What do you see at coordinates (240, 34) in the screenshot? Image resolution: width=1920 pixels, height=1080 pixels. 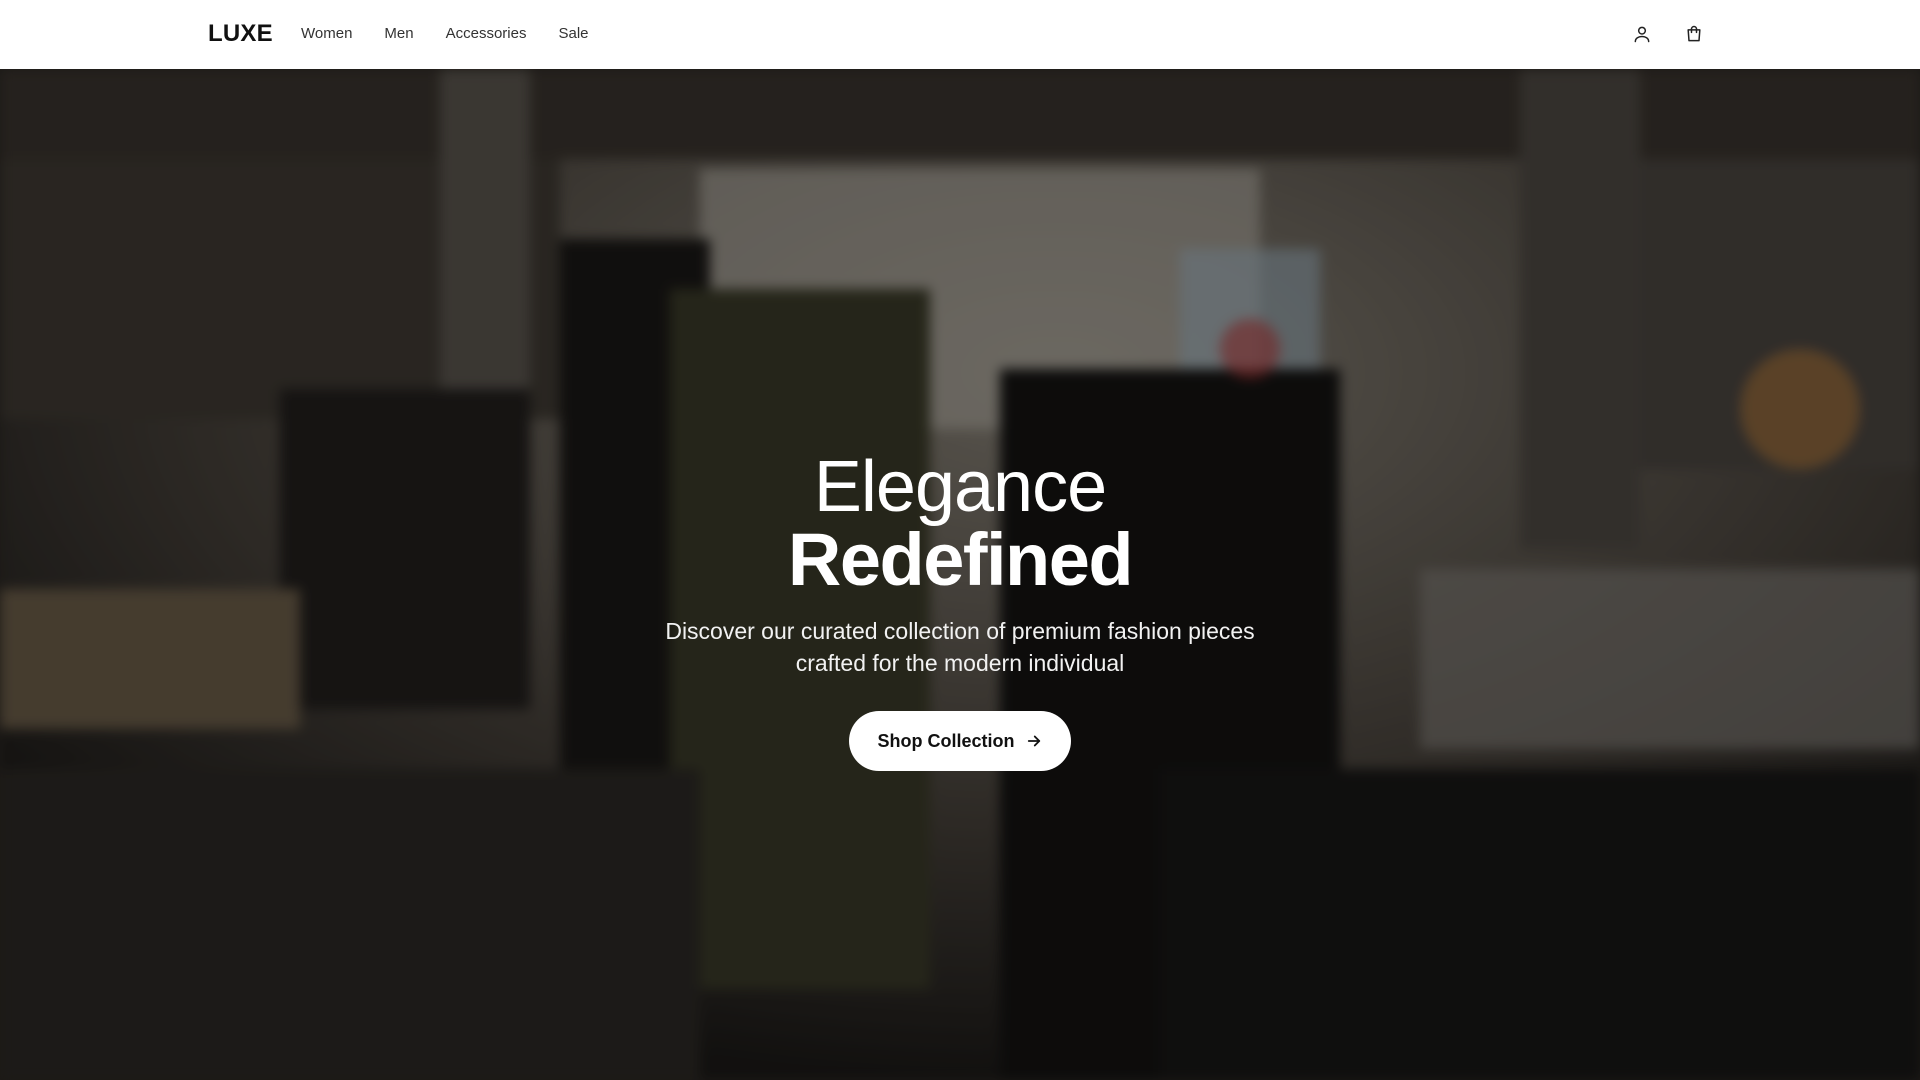 I see `brand-logo: LUXE` at bounding box center [240, 34].